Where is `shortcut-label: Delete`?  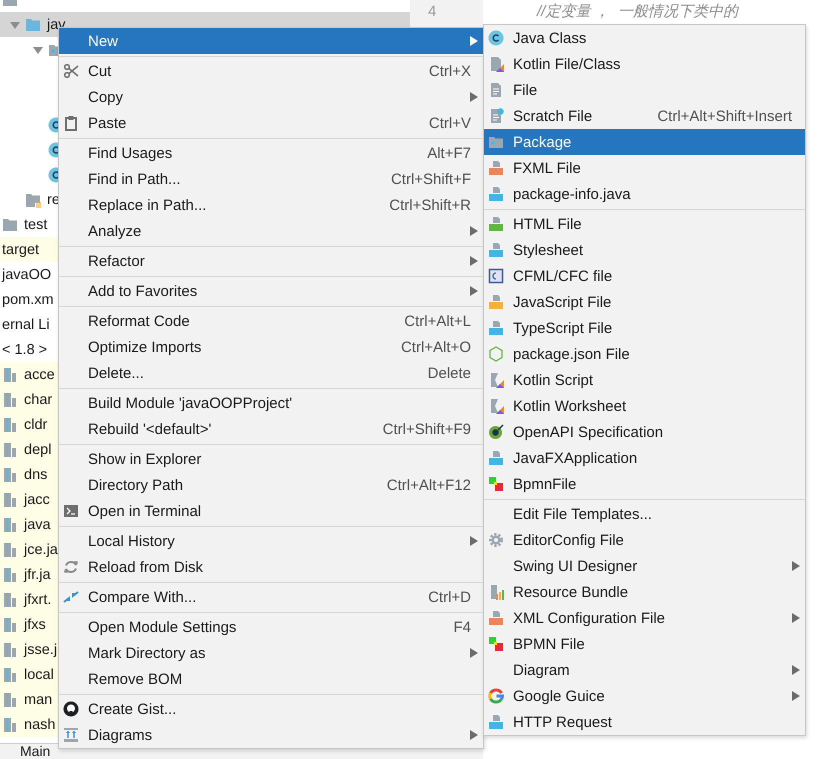 shortcut-label: Delete is located at coordinates (450, 373).